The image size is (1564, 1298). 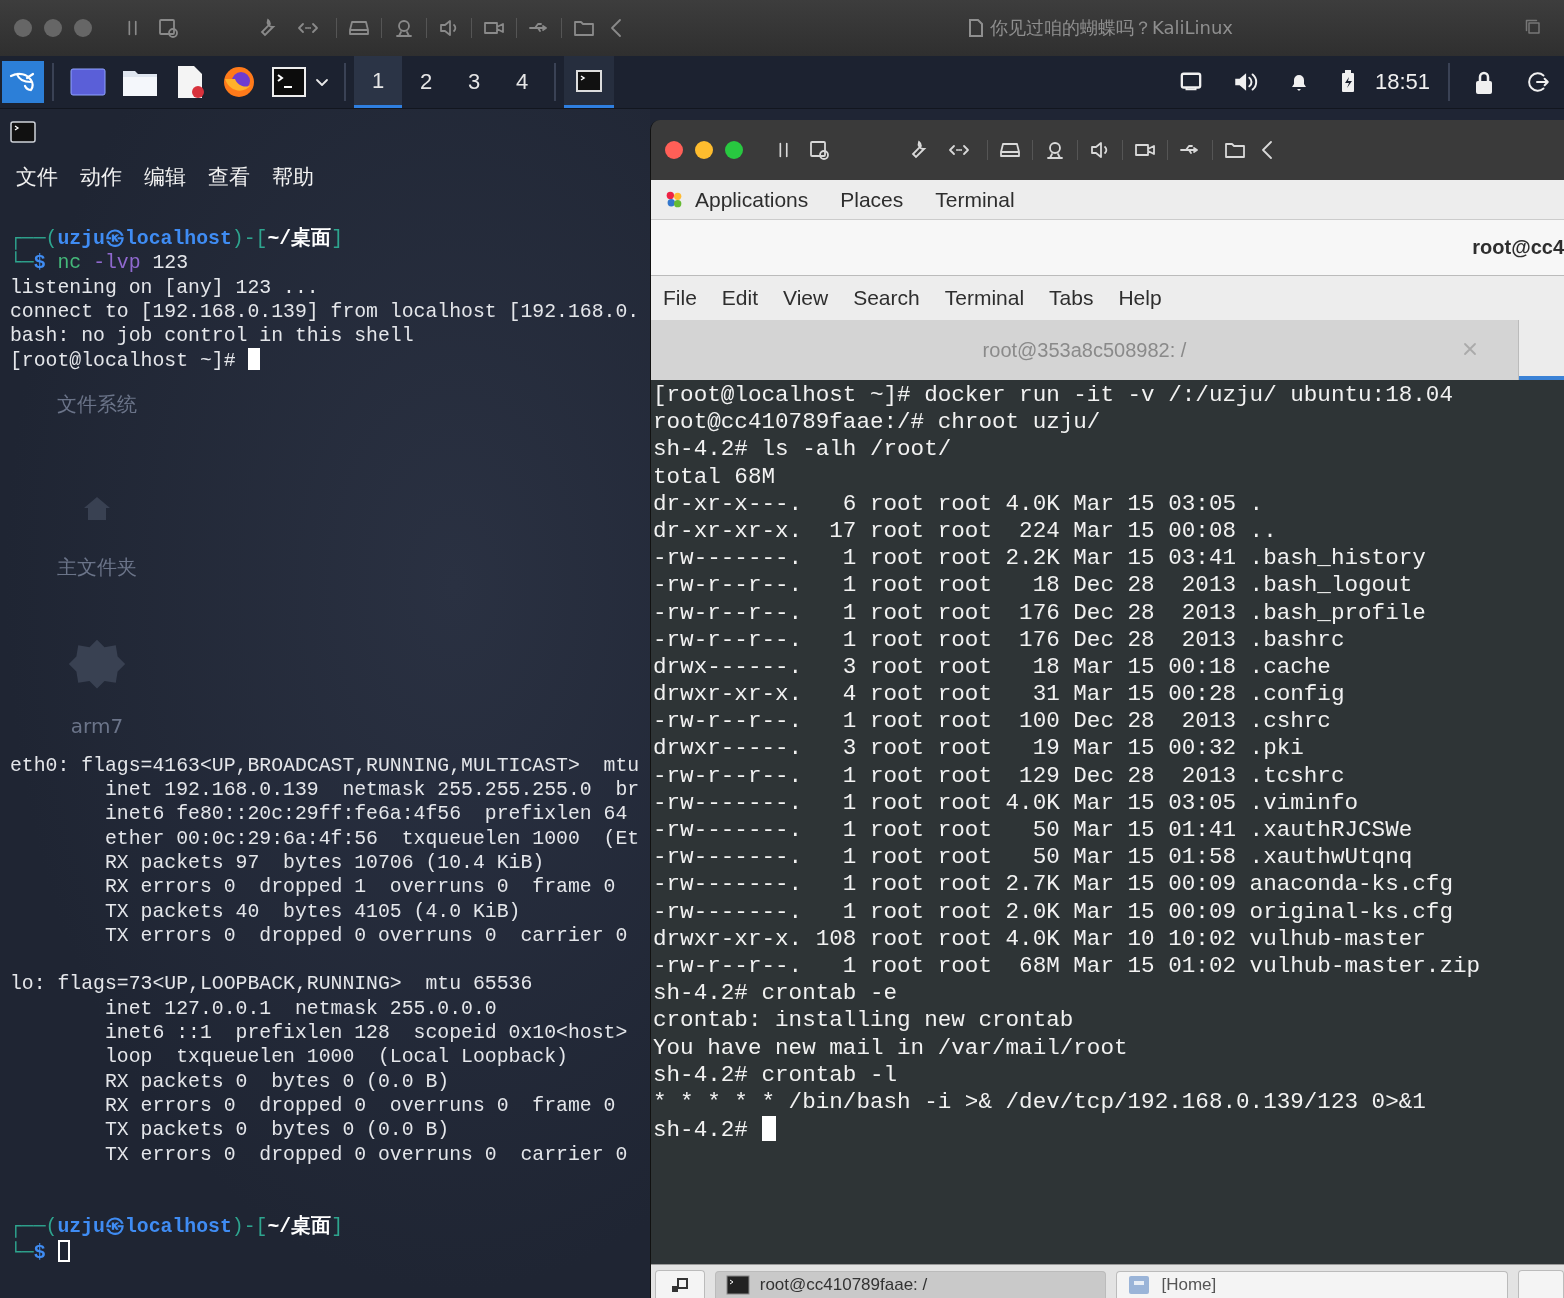 What do you see at coordinates (37, 177) in the screenshot?
I see `menu-item: 文件` at bounding box center [37, 177].